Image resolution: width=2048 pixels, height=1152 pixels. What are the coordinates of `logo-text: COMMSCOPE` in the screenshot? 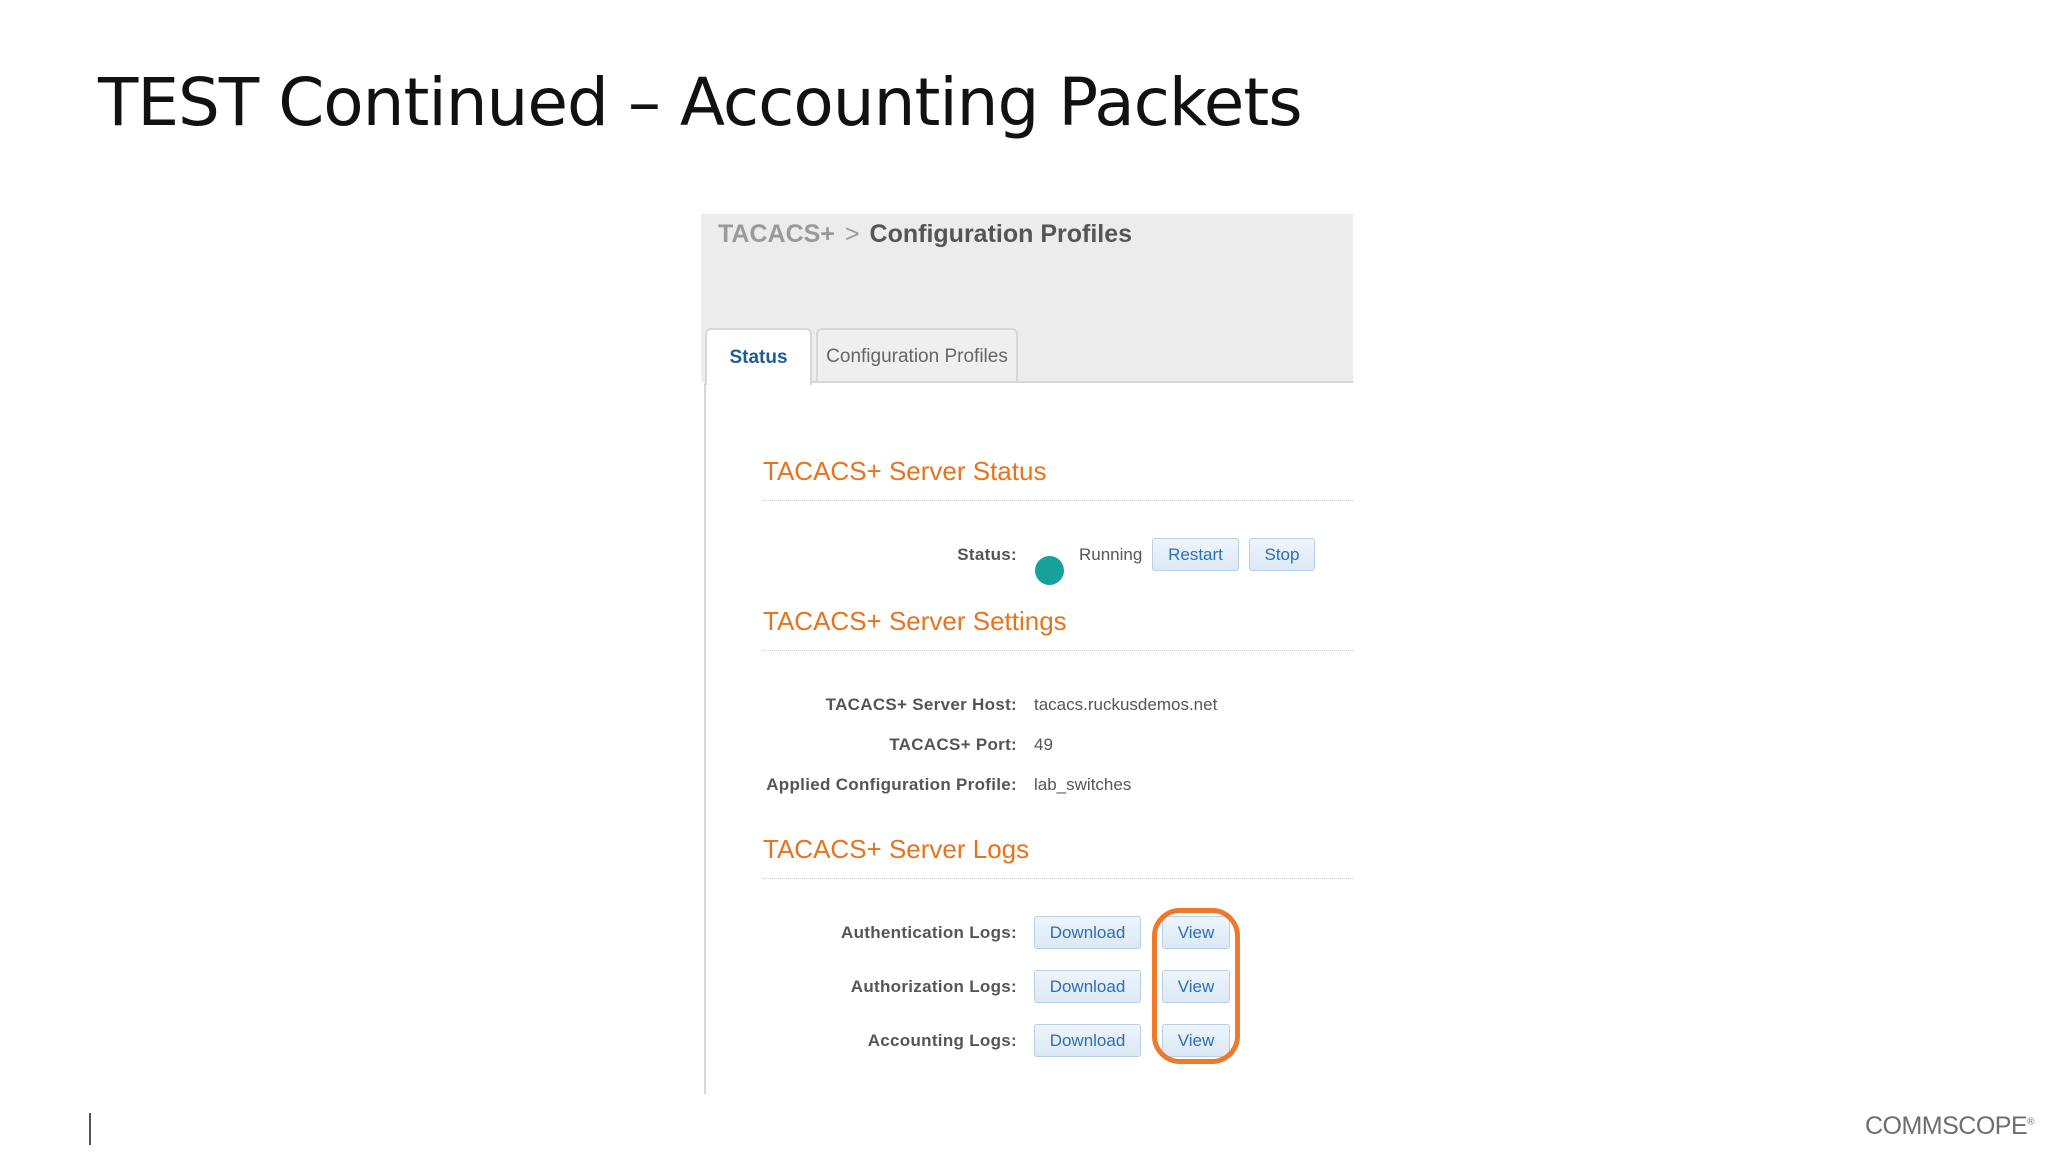 It's located at (1946, 1126).